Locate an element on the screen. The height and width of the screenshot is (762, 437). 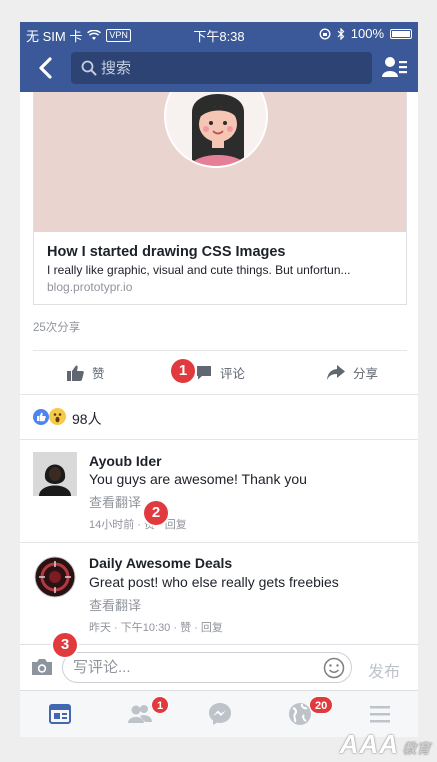
friend-list-icon is located at coordinates (395, 67).